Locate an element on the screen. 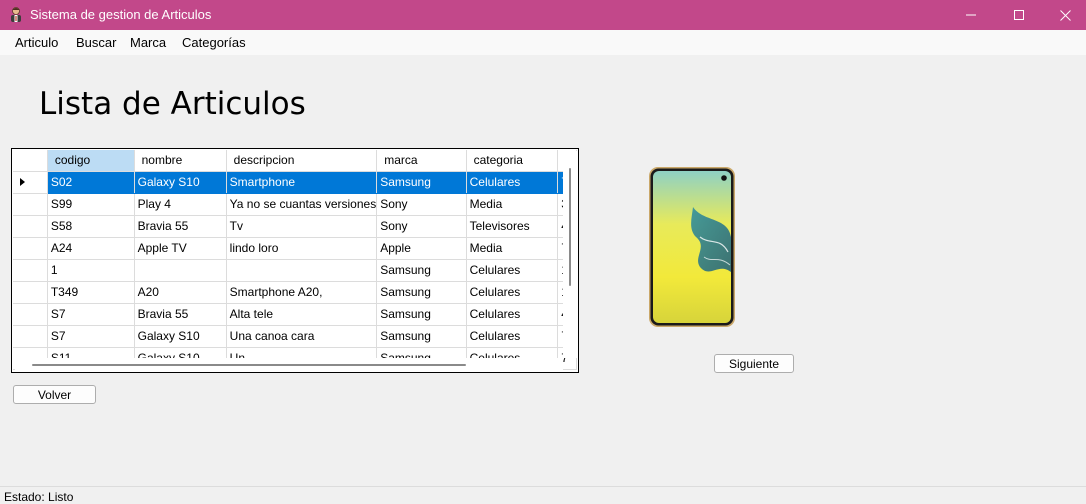 This screenshot has width=1086, height=504. horizontal-scrollbar is located at coordinates (289, 365).